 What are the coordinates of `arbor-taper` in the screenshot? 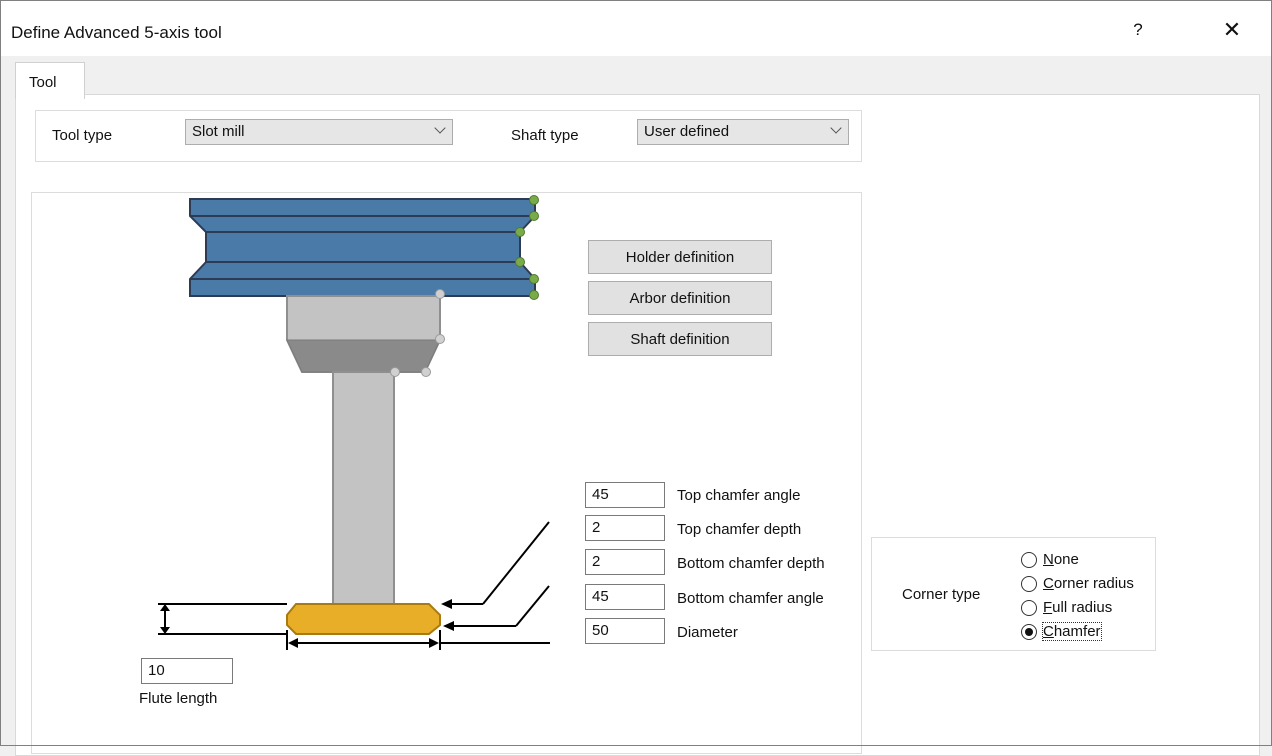 It's located at (363, 356).